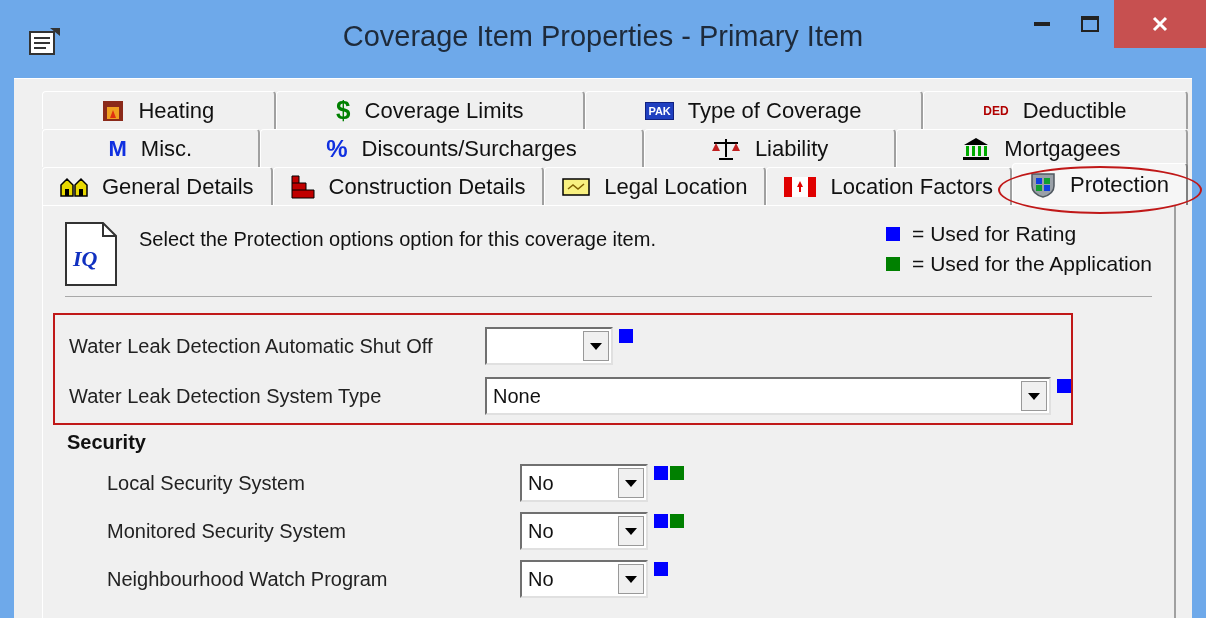  What do you see at coordinates (994, 234) in the screenshot?
I see `legend-label: = Used for Rating` at bounding box center [994, 234].